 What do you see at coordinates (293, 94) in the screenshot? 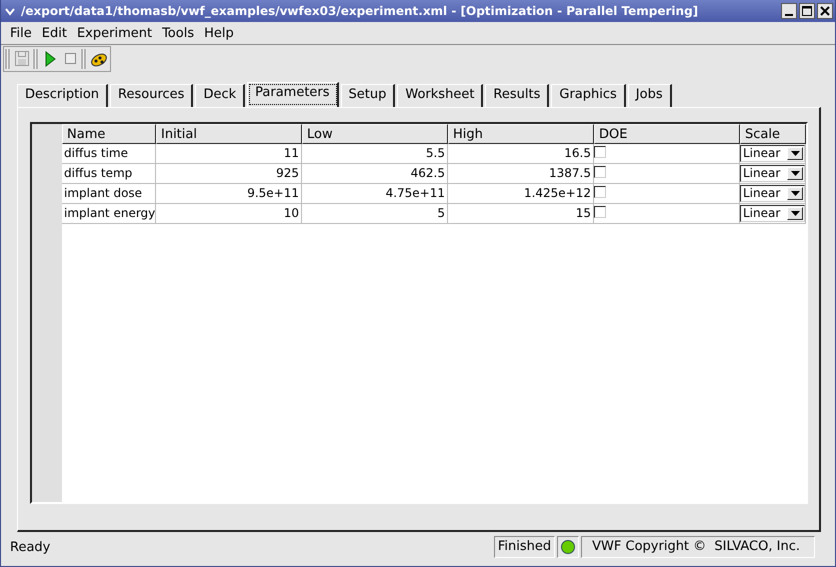
I see `tab: Parameters` at bounding box center [293, 94].